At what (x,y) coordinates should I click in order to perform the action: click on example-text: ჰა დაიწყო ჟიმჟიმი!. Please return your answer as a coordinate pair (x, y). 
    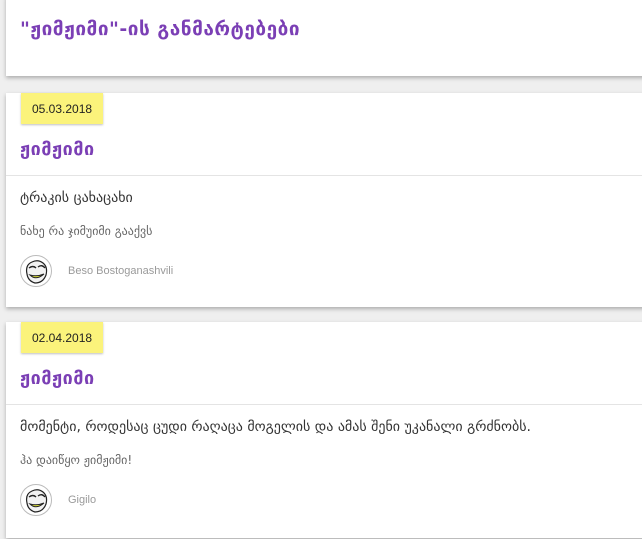
    Looking at the image, I should click on (76, 460).